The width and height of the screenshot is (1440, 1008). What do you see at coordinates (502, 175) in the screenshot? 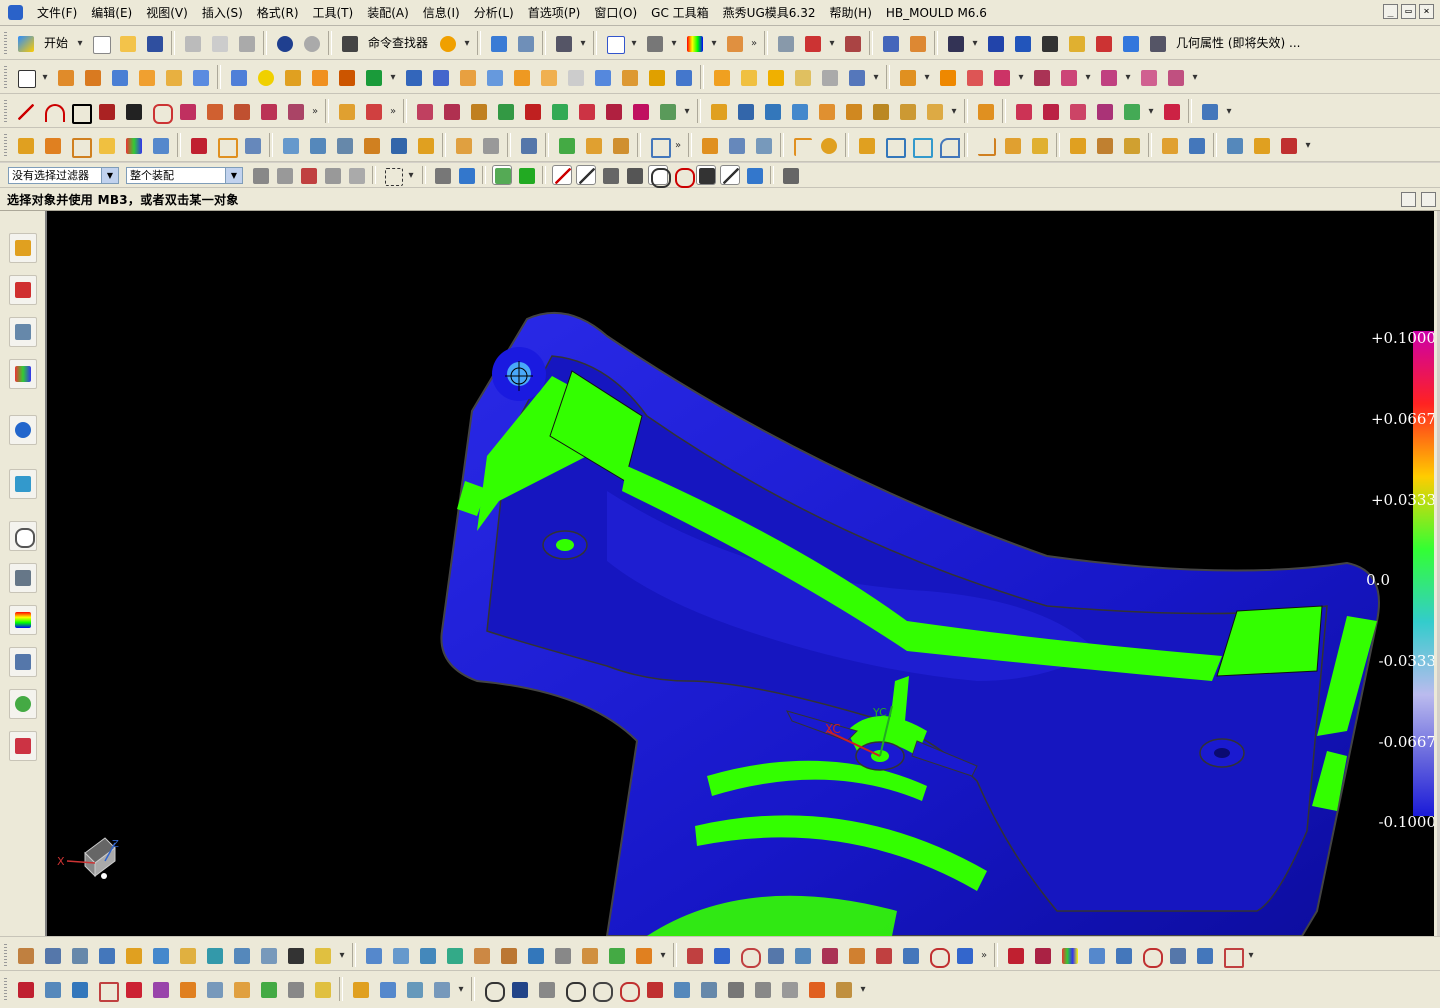
I see `snap-enable-icon` at bounding box center [502, 175].